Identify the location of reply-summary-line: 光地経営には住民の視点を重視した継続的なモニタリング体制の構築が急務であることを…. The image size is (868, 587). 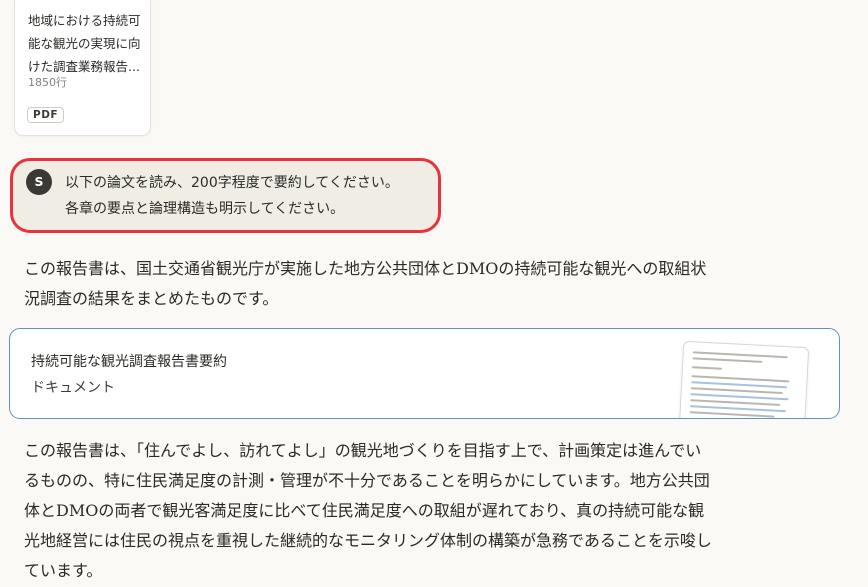
(368, 540).